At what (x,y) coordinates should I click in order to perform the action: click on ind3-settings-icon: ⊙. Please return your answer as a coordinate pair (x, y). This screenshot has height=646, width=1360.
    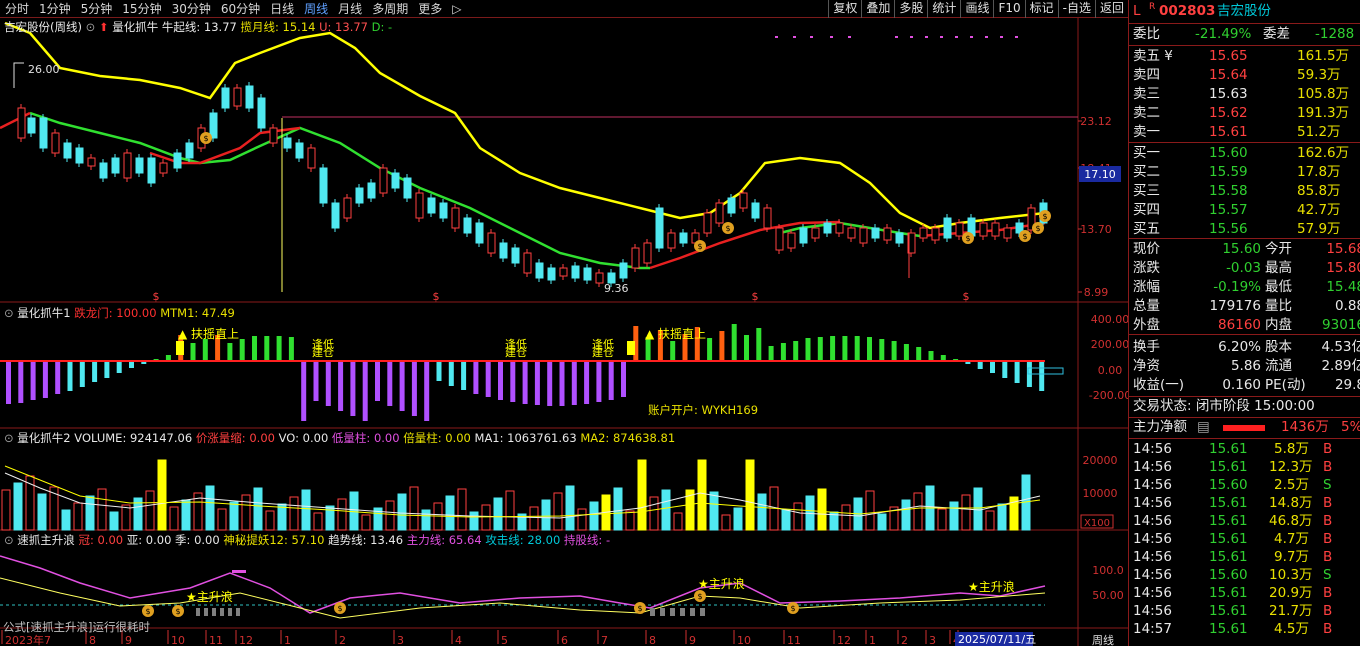
    Looking at the image, I should click on (9, 540).